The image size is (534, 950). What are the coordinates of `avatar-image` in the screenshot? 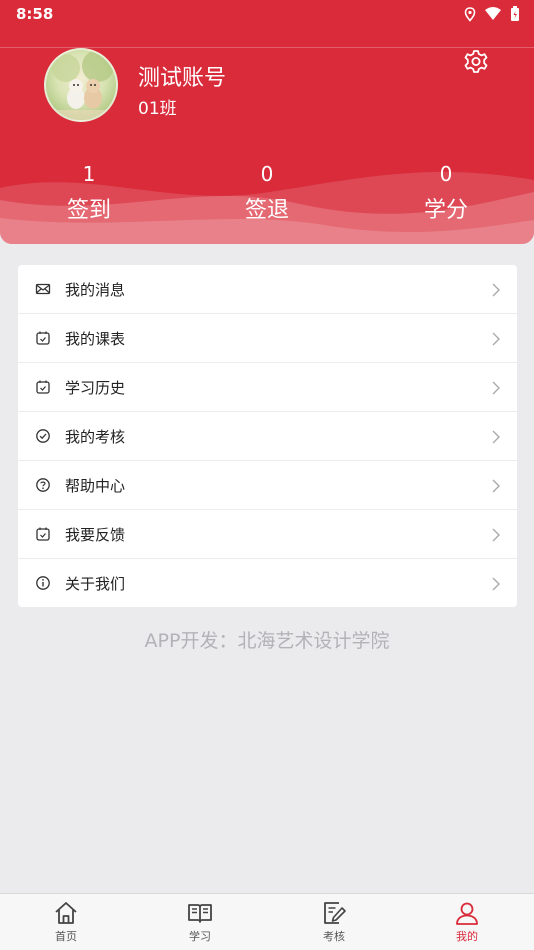 It's located at (83, 85).